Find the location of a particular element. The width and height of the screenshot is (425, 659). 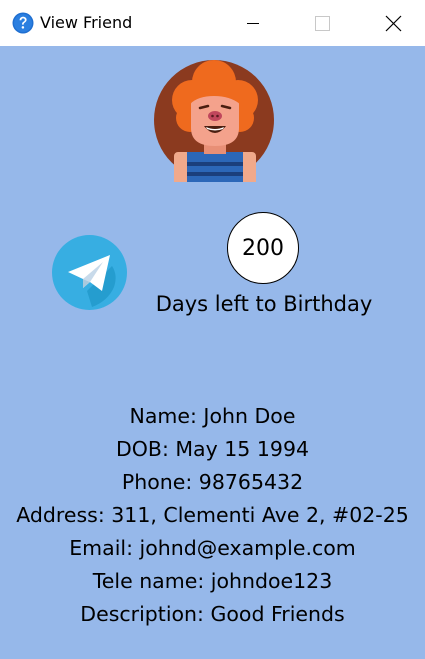

description-line: Description: Good Friends is located at coordinates (212, 614).